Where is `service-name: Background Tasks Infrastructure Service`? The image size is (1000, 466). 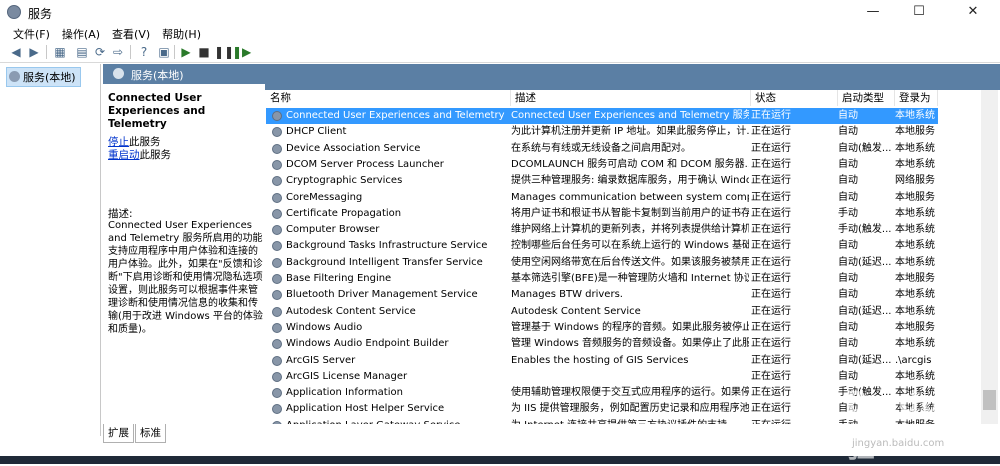
service-name: Background Tasks Infrastructure Service is located at coordinates (387, 246).